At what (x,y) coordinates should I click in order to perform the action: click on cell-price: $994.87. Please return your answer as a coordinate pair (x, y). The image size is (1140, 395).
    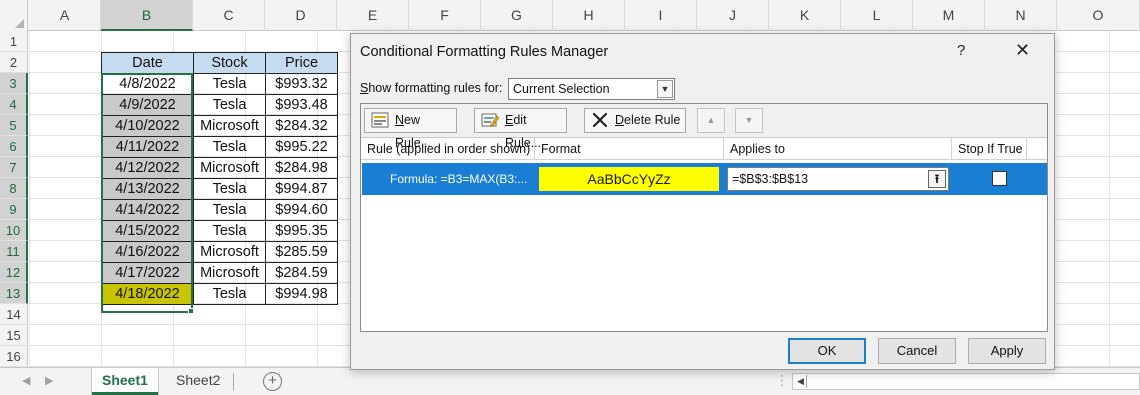
    Looking at the image, I should click on (301, 189).